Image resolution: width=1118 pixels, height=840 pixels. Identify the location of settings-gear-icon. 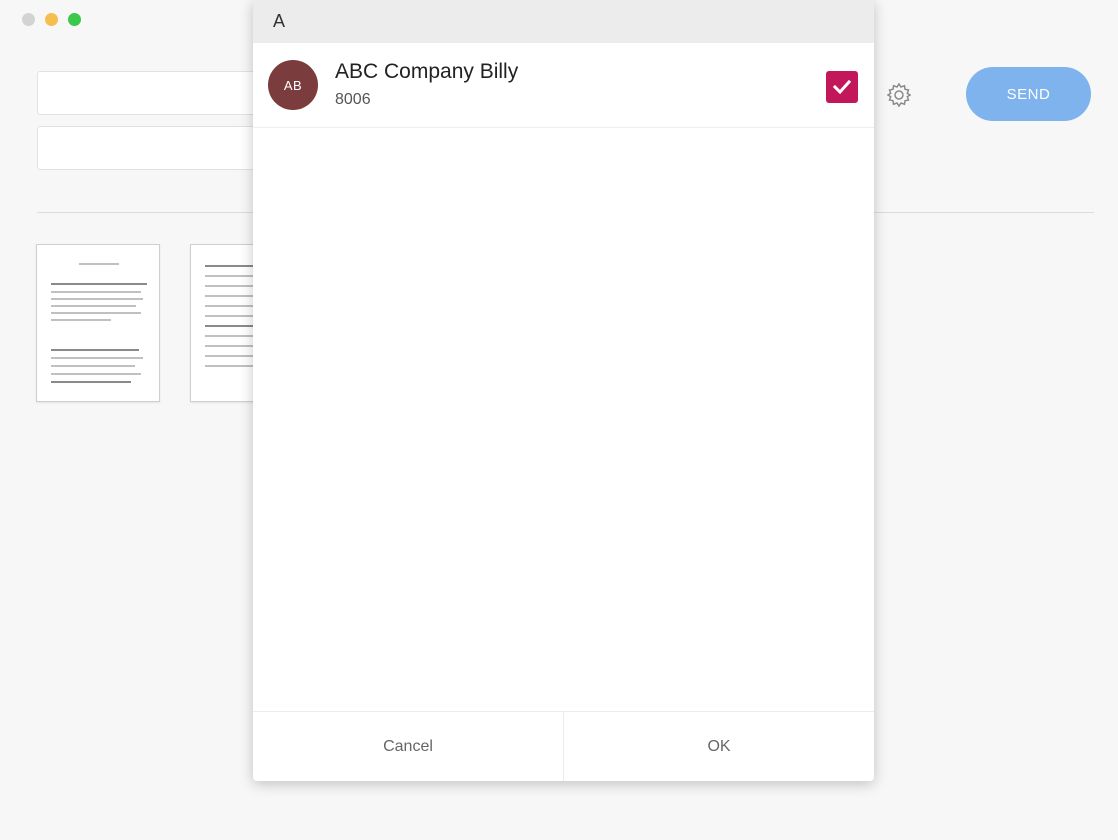
(899, 95).